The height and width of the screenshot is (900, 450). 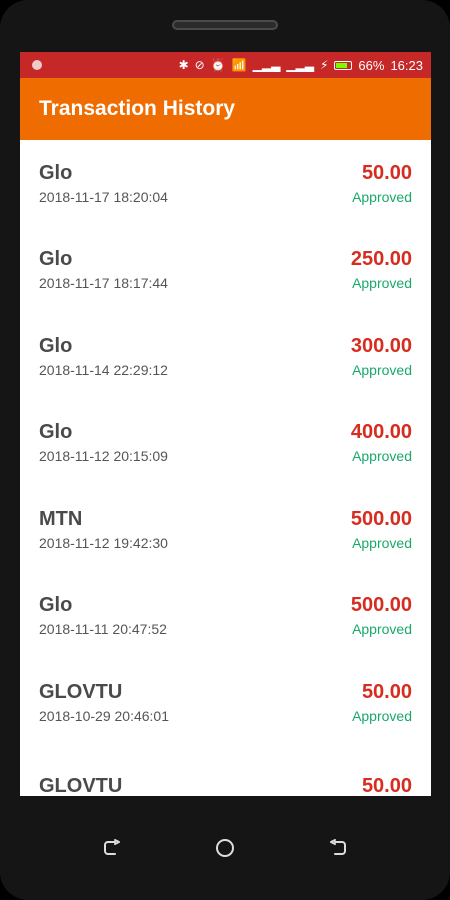 What do you see at coordinates (103, 369) in the screenshot?
I see `transaction-date: 2018-11-14 22:29:12` at bounding box center [103, 369].